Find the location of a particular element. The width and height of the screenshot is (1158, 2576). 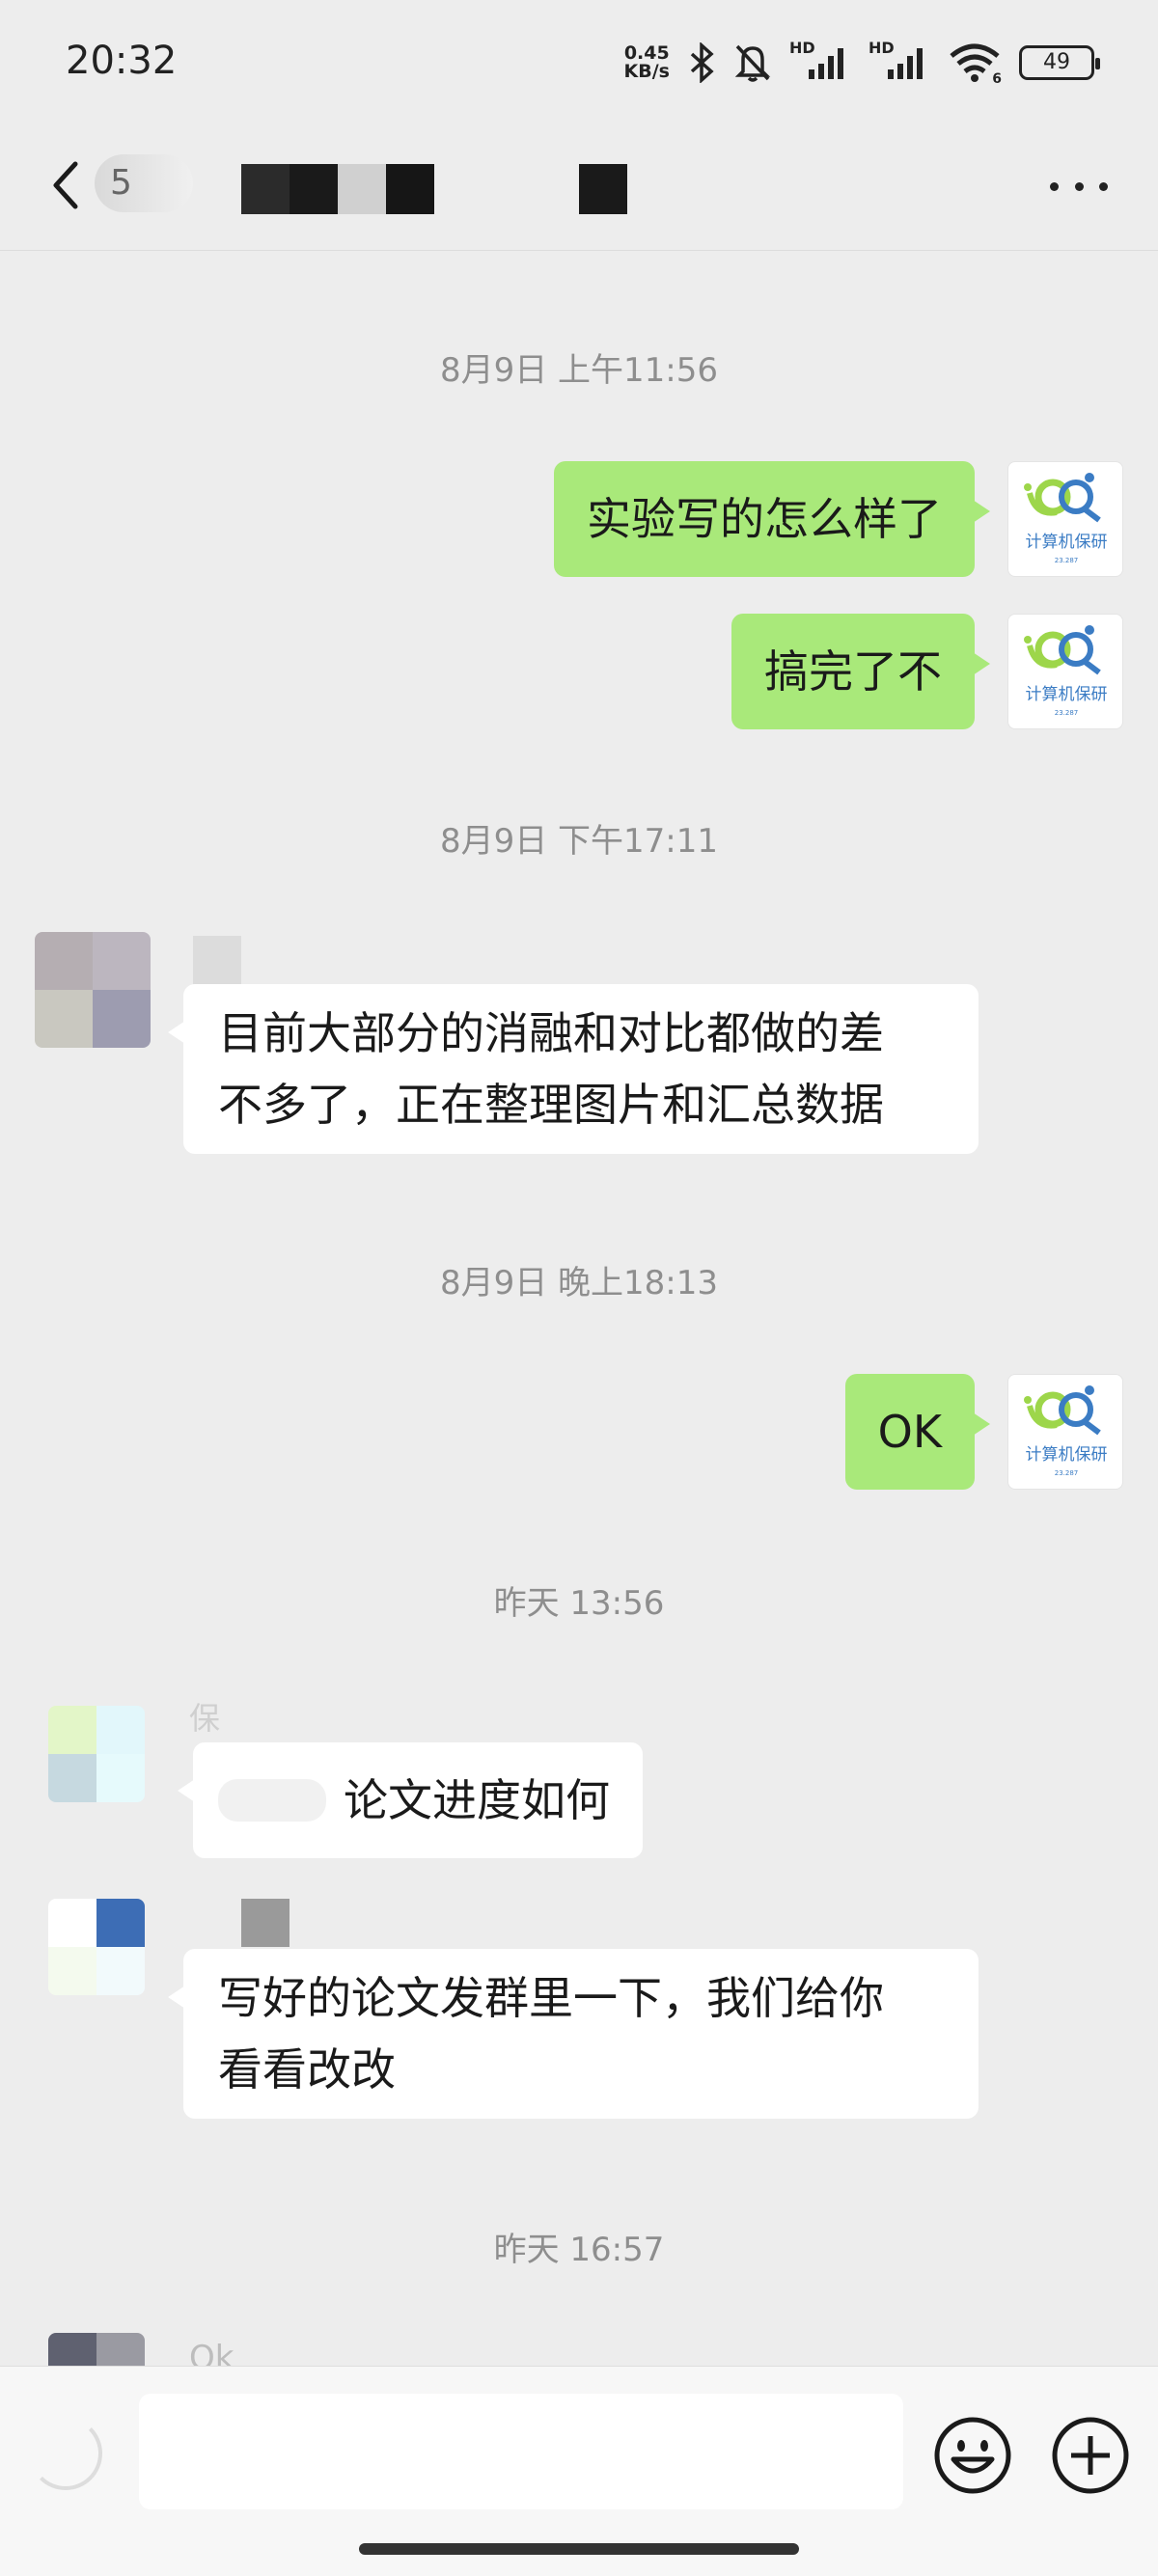

my-message-bubble: OK is located at coordinates (917, 1432).